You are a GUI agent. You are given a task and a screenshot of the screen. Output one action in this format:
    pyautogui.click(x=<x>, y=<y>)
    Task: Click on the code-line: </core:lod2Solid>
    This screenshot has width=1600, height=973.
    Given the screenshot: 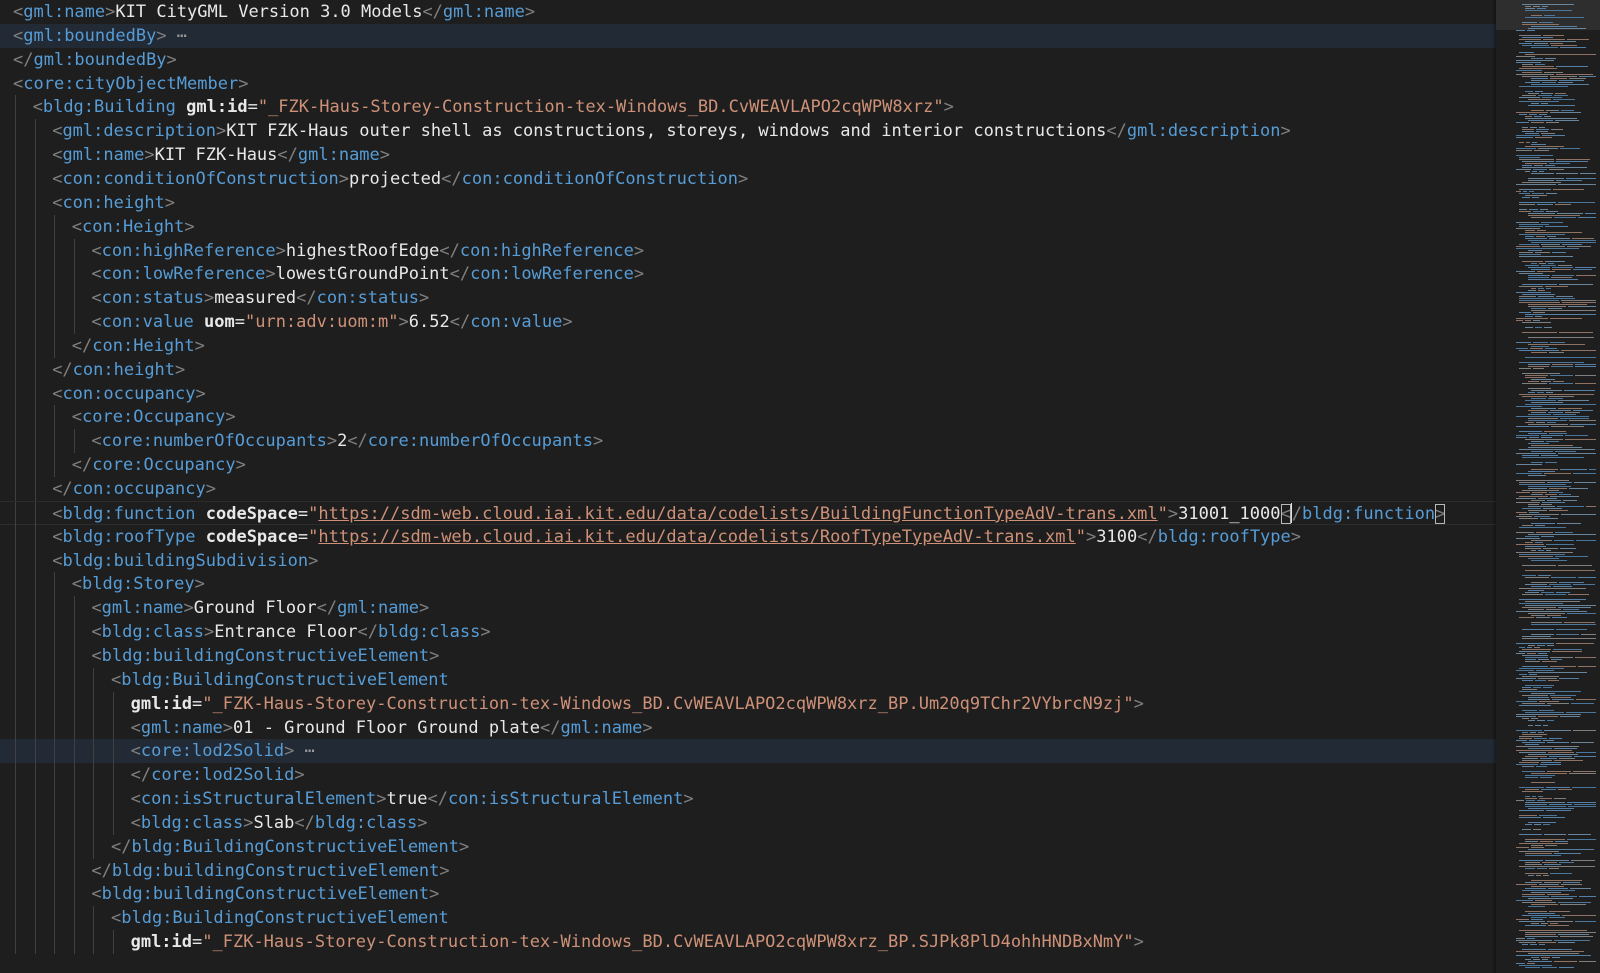 What is the action you would take?
    pyautogui.click(x=748, y=775)
    